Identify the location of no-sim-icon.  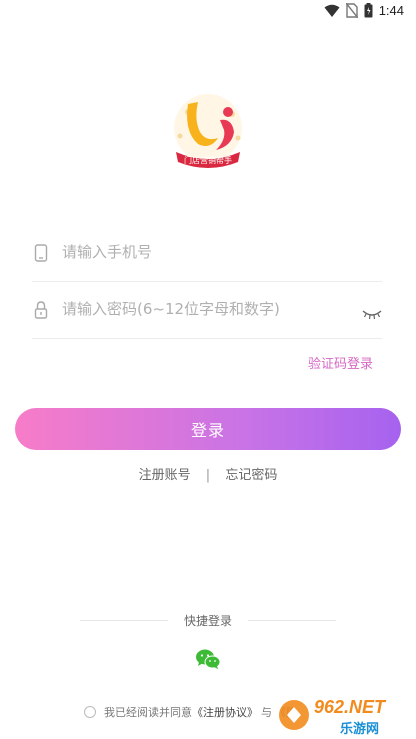
(351, 10).